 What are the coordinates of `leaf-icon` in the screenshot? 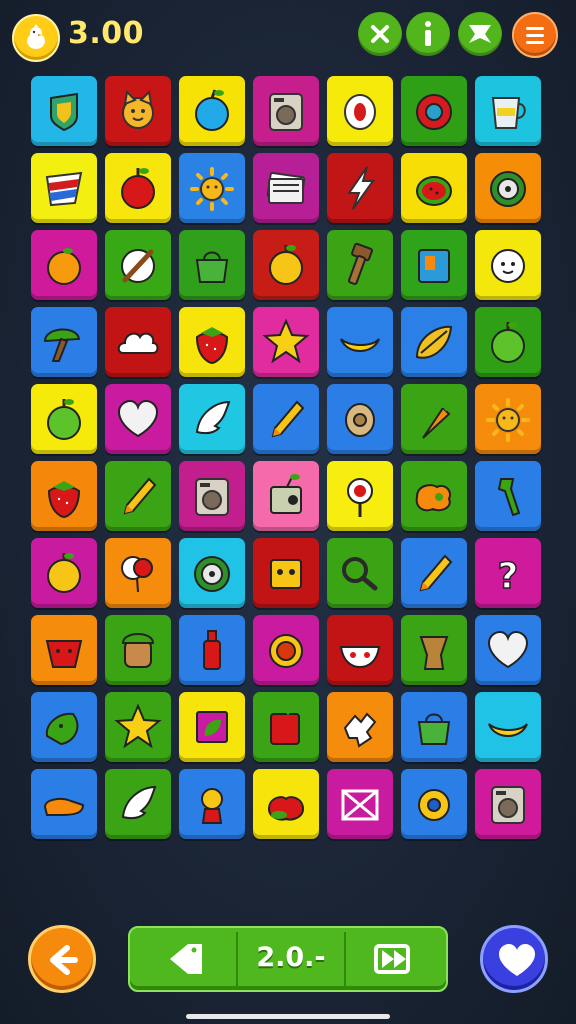 It's located at (434, 342).